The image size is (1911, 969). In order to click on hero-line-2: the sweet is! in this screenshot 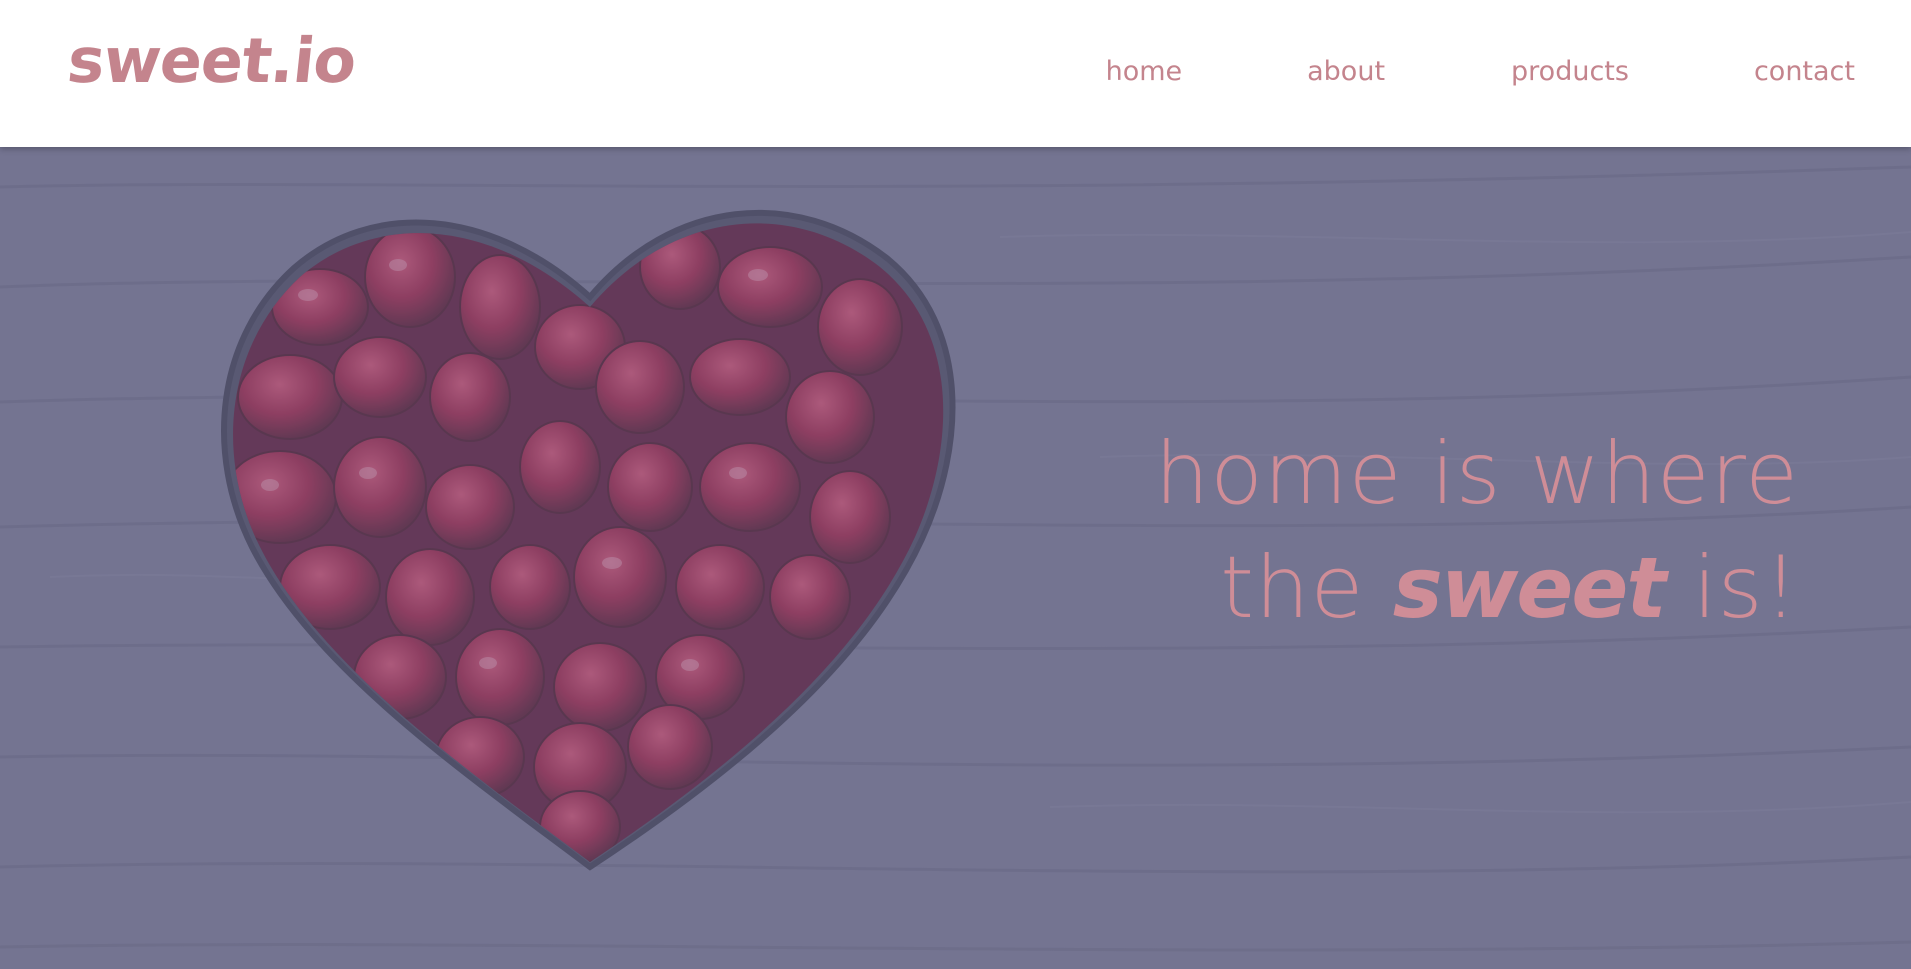, I will do `click(1477, 588)`.